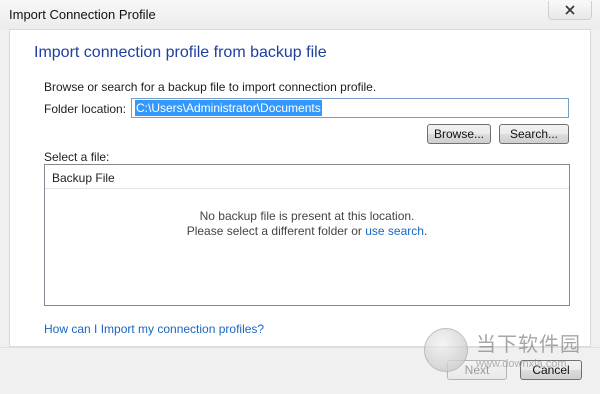  I want to click on window-title: Import Connection Profile, so click(82, 14).